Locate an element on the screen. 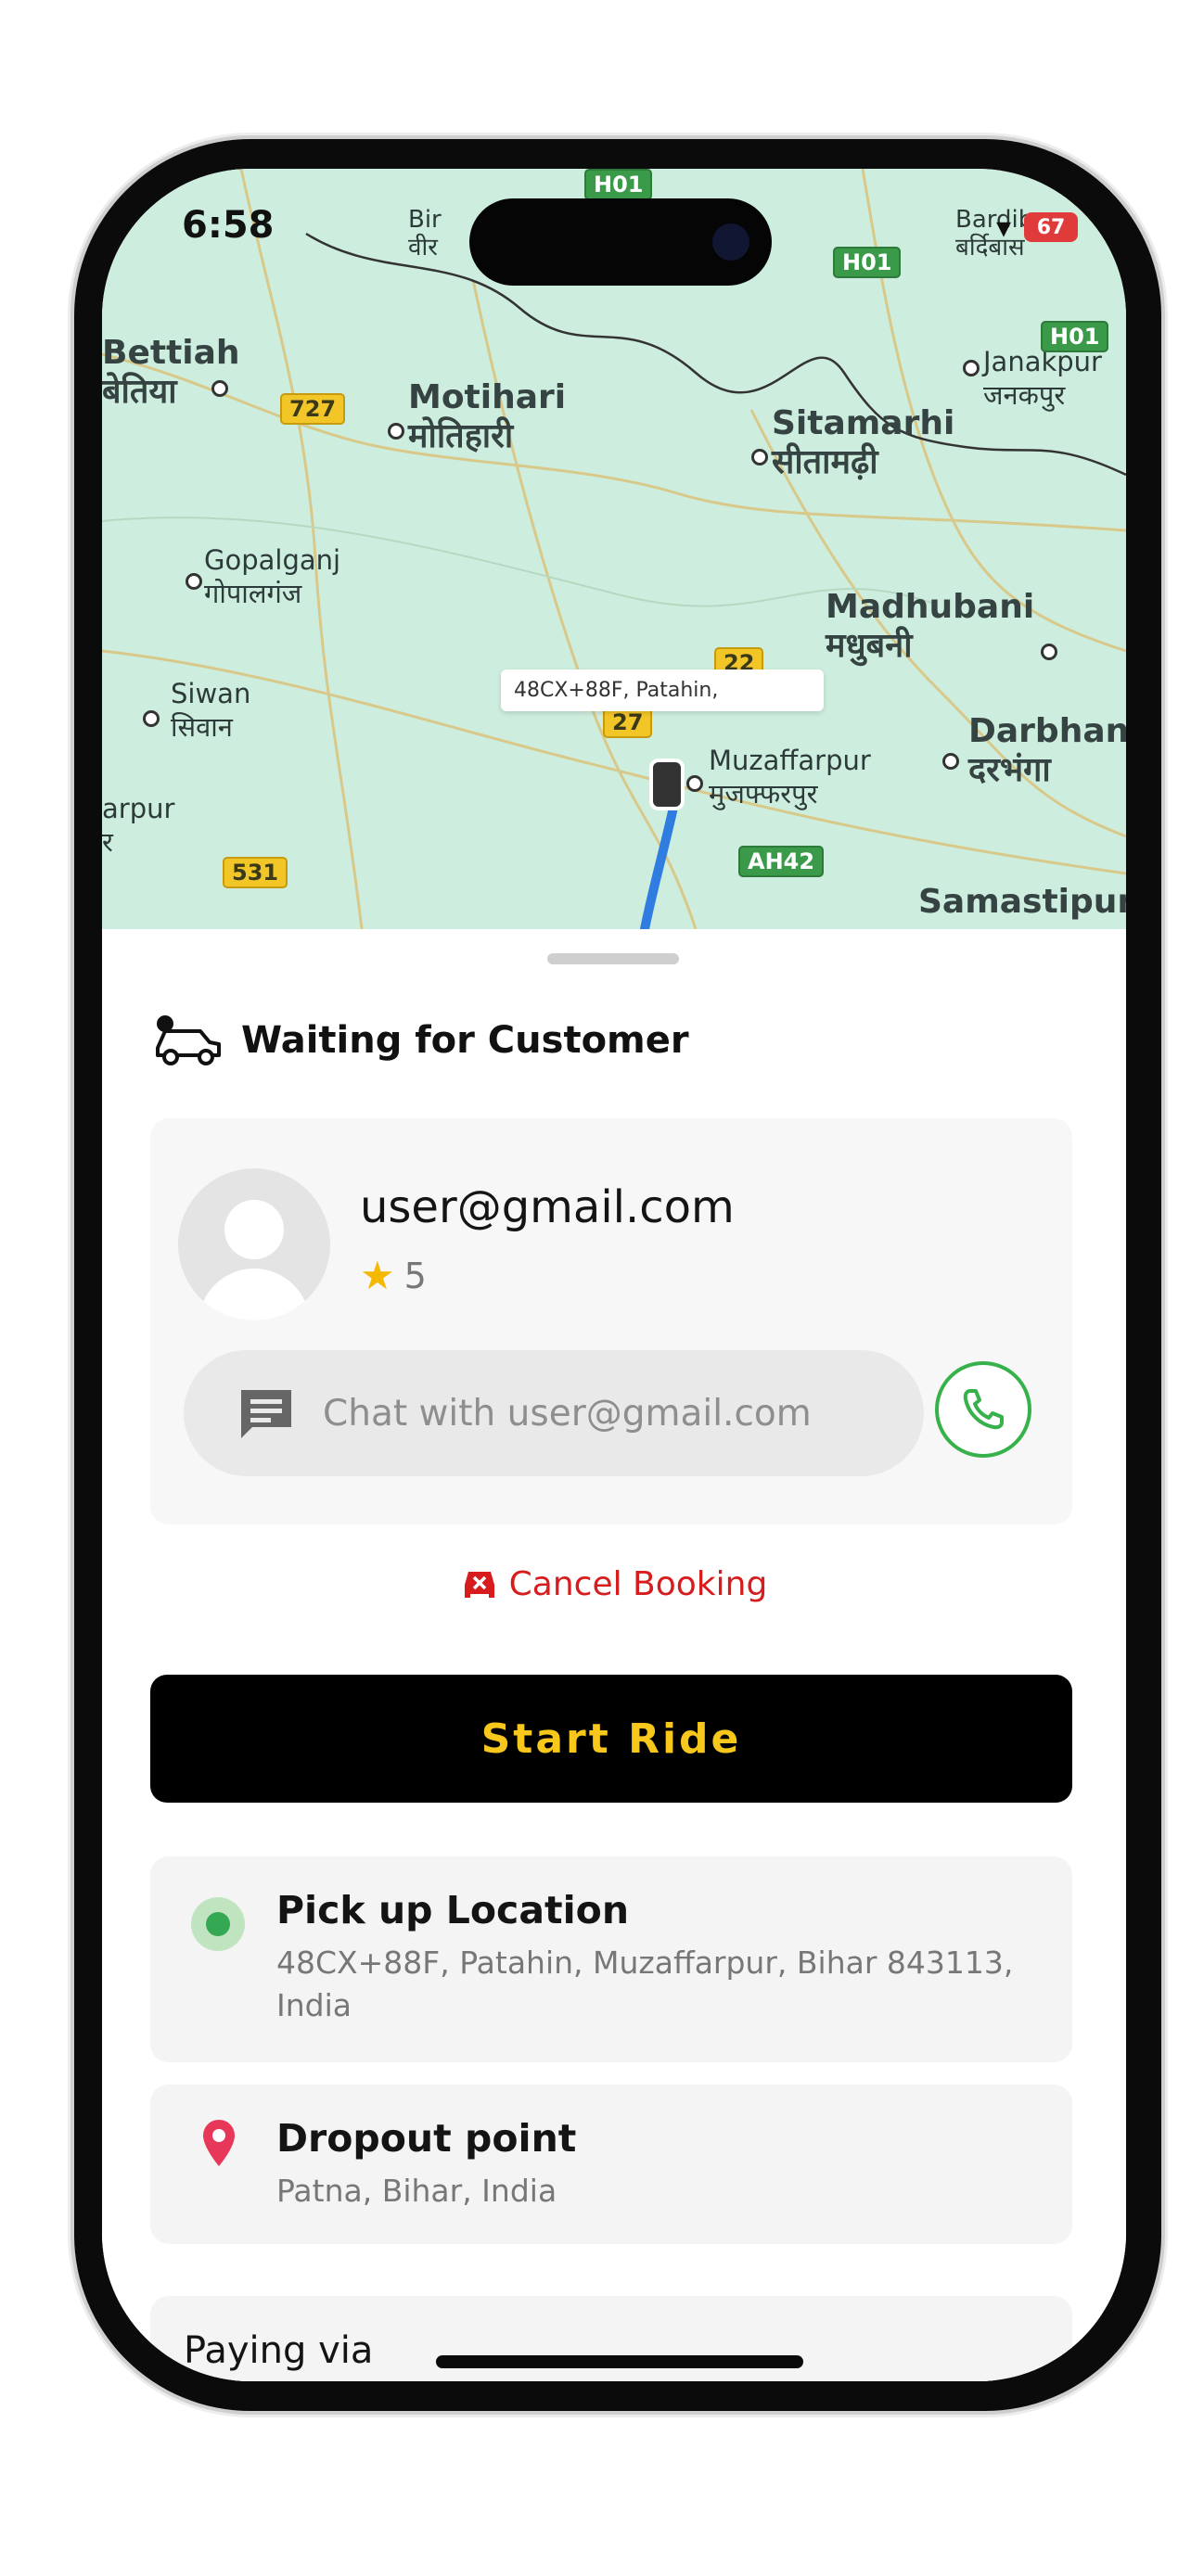 This screenshot has width=1191, height=2576. cancel-booking-button: Cancel Booking is located at coordinates (614, 1584).